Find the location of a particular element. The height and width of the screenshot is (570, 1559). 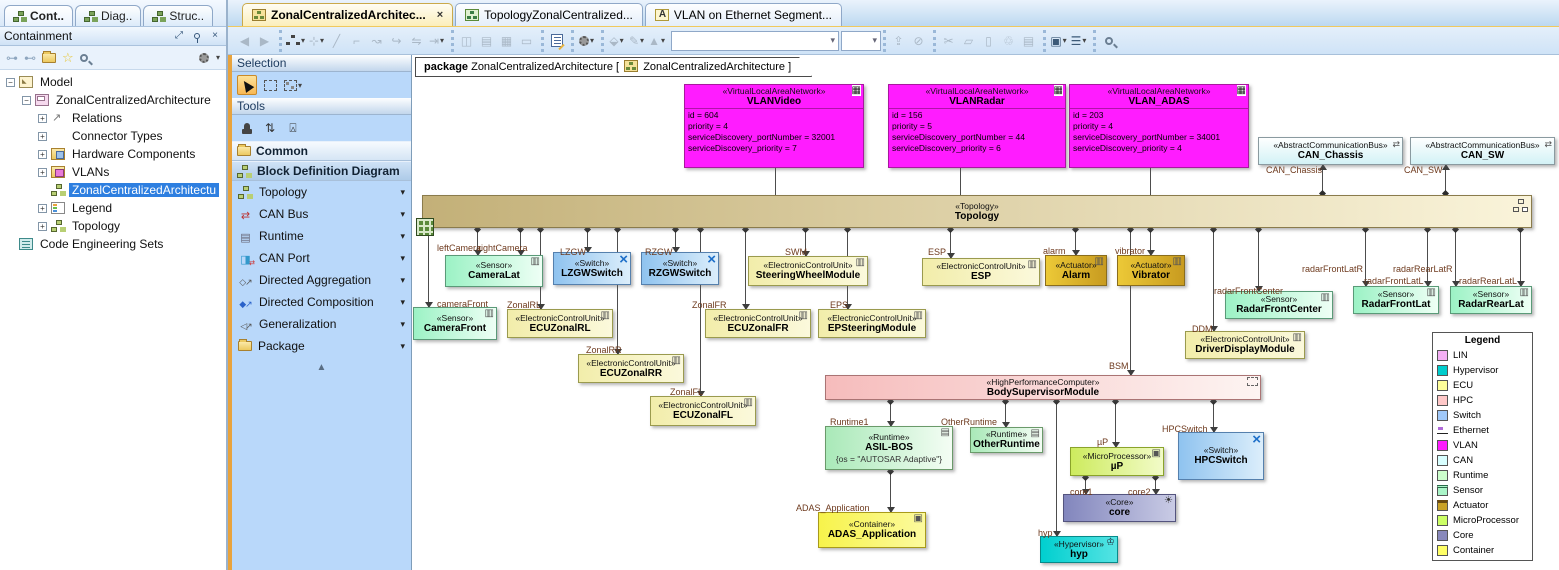

update-selection-icon: ⊷ is located at coordinates (30, 58).